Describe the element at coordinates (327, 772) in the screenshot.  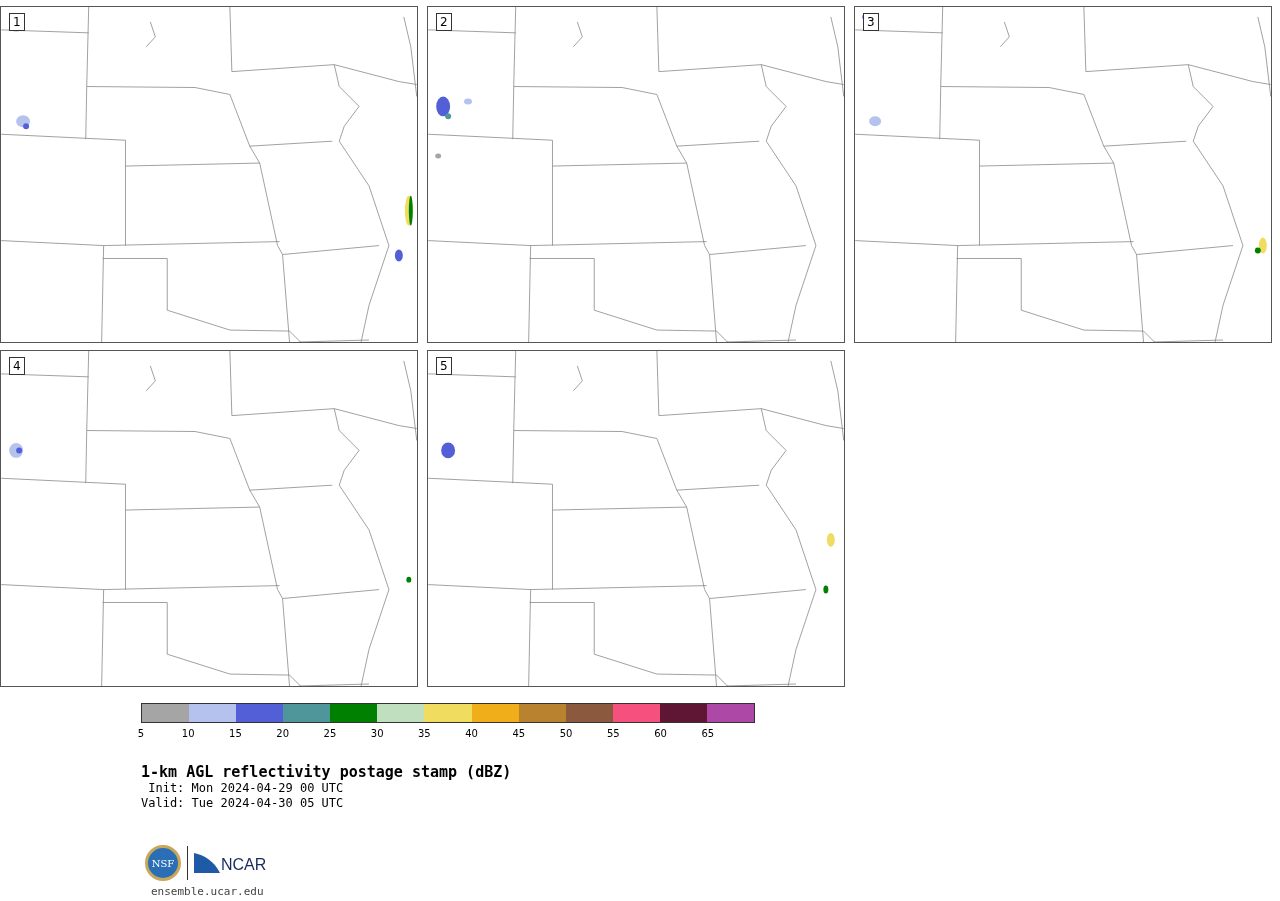
I see `chart-title: 1-km AGL reflectivity postage stamp (dBZ)` at that location.